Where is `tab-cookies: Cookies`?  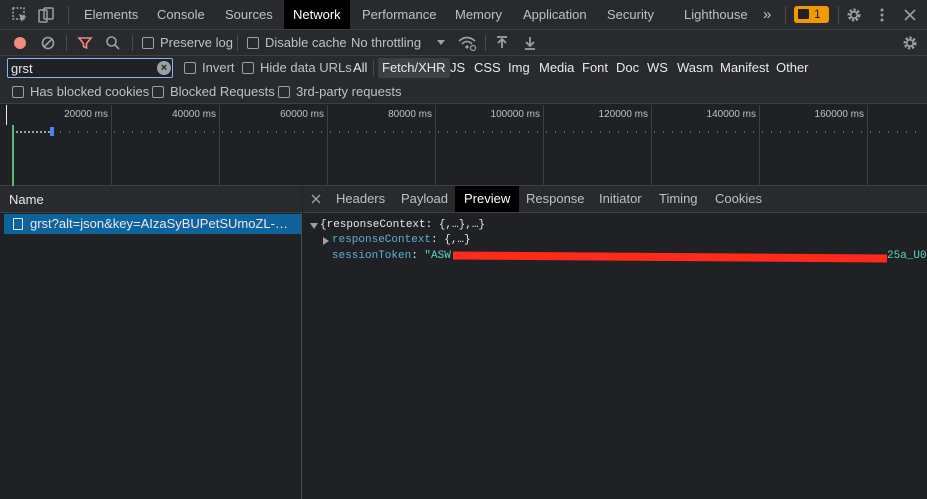
tab-cookies: Cookies is located at coordinates (738, 199).